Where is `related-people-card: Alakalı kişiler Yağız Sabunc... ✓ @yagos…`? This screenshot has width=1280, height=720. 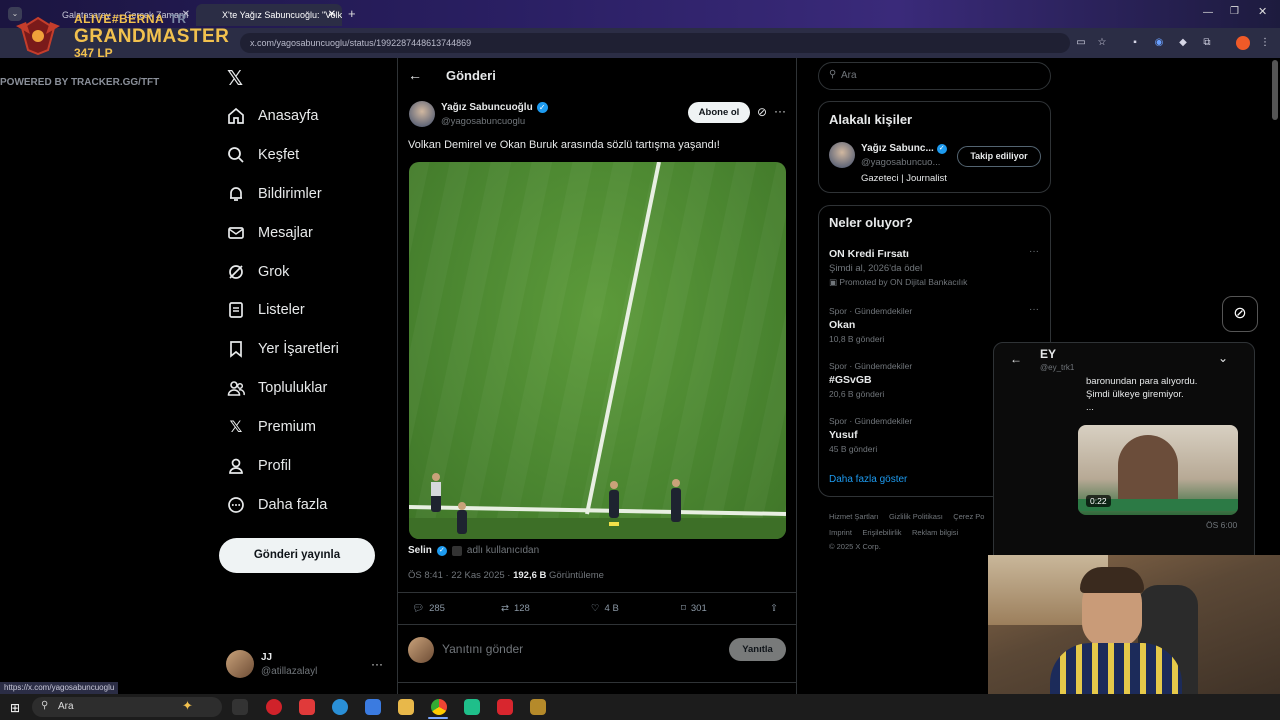 related-people-card: Alakalı kişiler Yağız Sabunc... ✓ @yagos… is located at coordinates (934, 147).